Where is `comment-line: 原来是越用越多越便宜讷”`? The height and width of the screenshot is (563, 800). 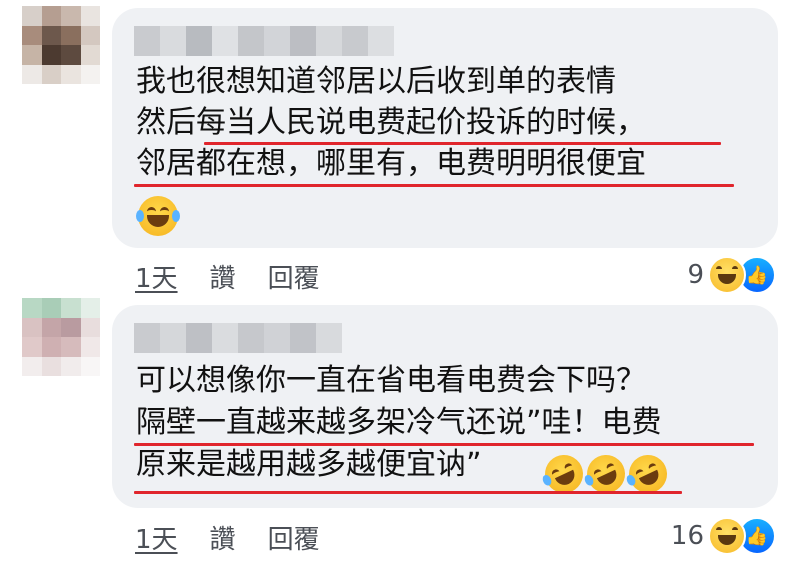 comment-line: 原来是越用越多越便宜讷” is located at coordinates (309, 468).